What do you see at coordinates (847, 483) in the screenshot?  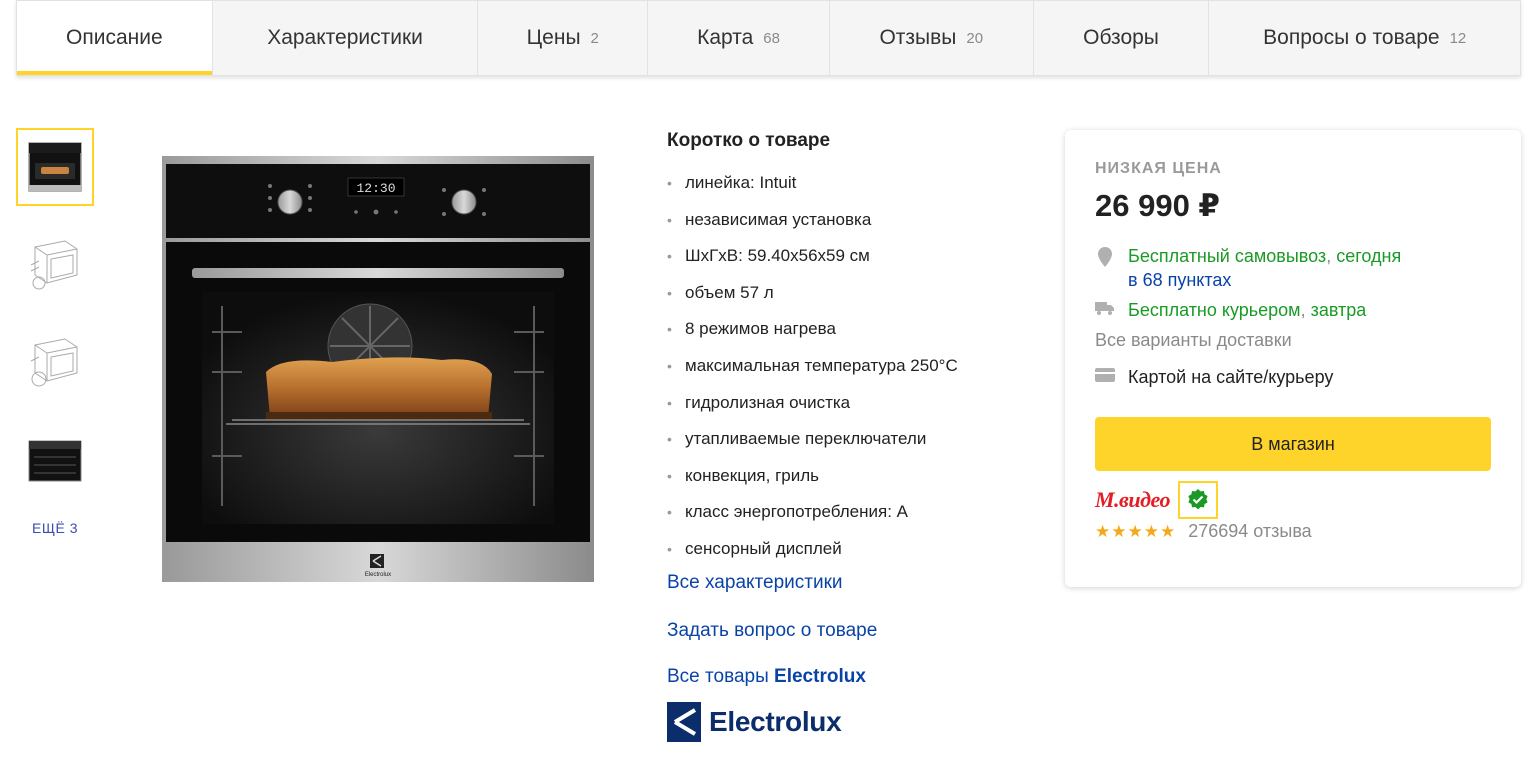 I see `spec-item: конвекция, гриль` at bounding box center [847, 483].